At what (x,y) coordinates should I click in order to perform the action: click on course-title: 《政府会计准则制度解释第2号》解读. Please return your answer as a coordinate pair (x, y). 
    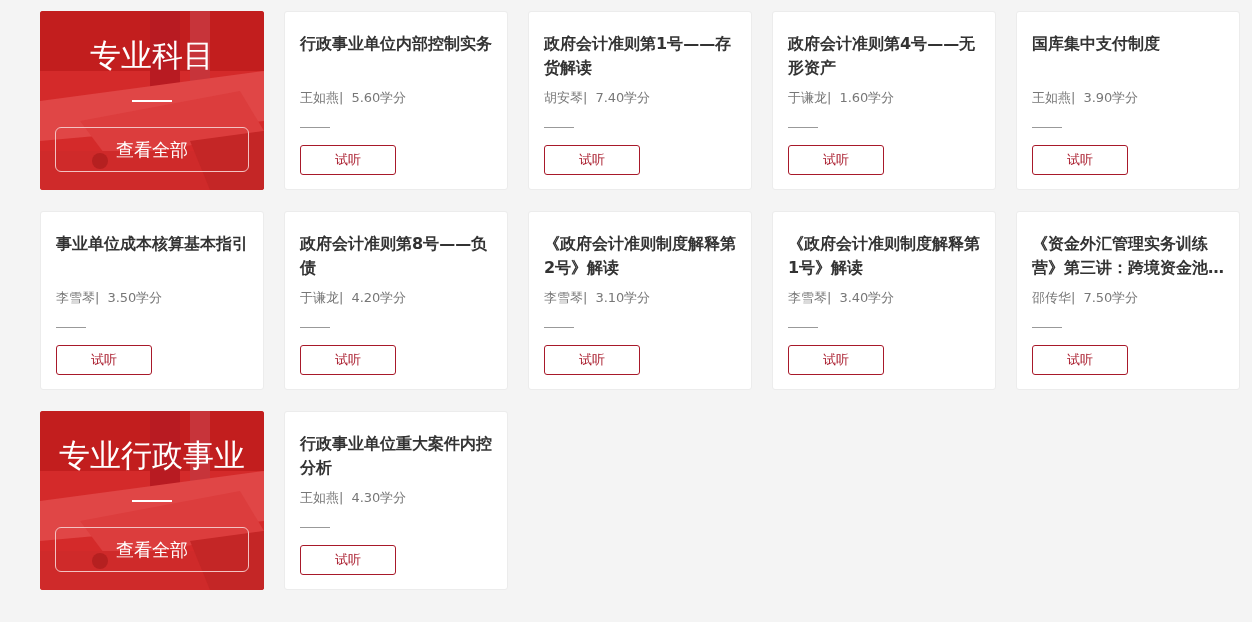
    Looking at the image, I should click on (640, 256).